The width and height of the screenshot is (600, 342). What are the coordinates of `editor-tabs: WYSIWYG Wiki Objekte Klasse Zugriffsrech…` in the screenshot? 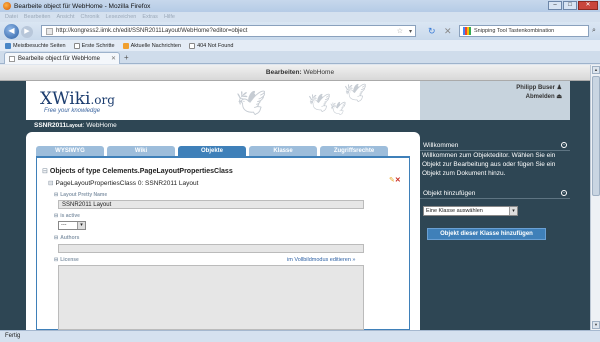 It's located at (212, 151).